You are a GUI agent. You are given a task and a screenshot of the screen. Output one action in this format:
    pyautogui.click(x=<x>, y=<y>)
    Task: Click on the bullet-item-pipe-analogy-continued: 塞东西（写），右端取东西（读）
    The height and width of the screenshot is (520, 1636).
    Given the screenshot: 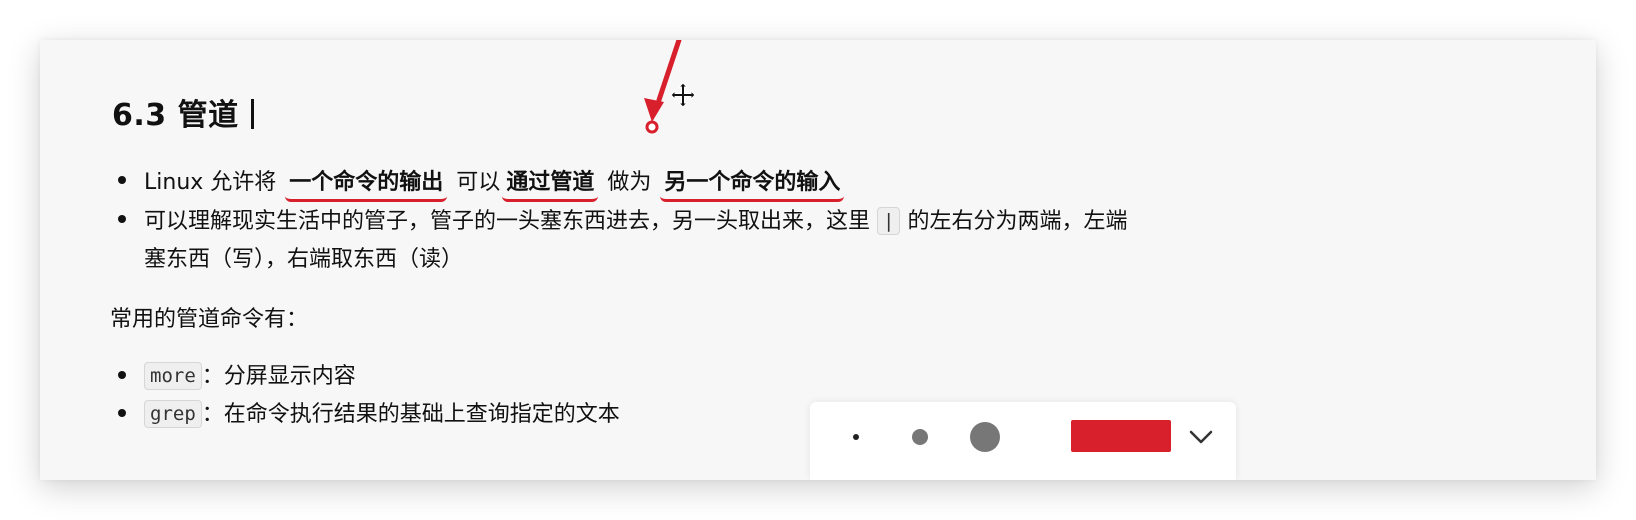 What is the action you would take?
    pyautogui.click(x=304, y=259)
    